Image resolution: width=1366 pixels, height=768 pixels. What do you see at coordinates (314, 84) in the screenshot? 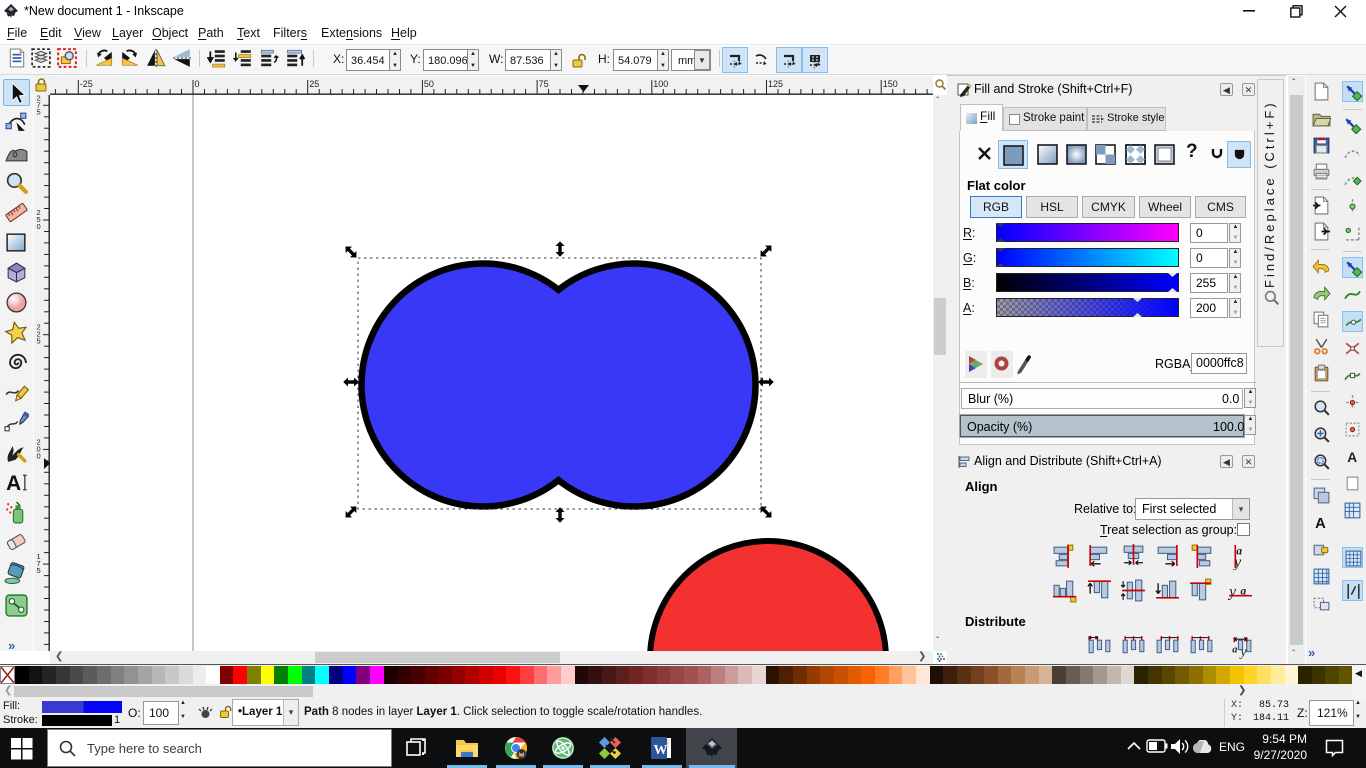
I see `svg-text: 25` at bounding box center [314, 84].